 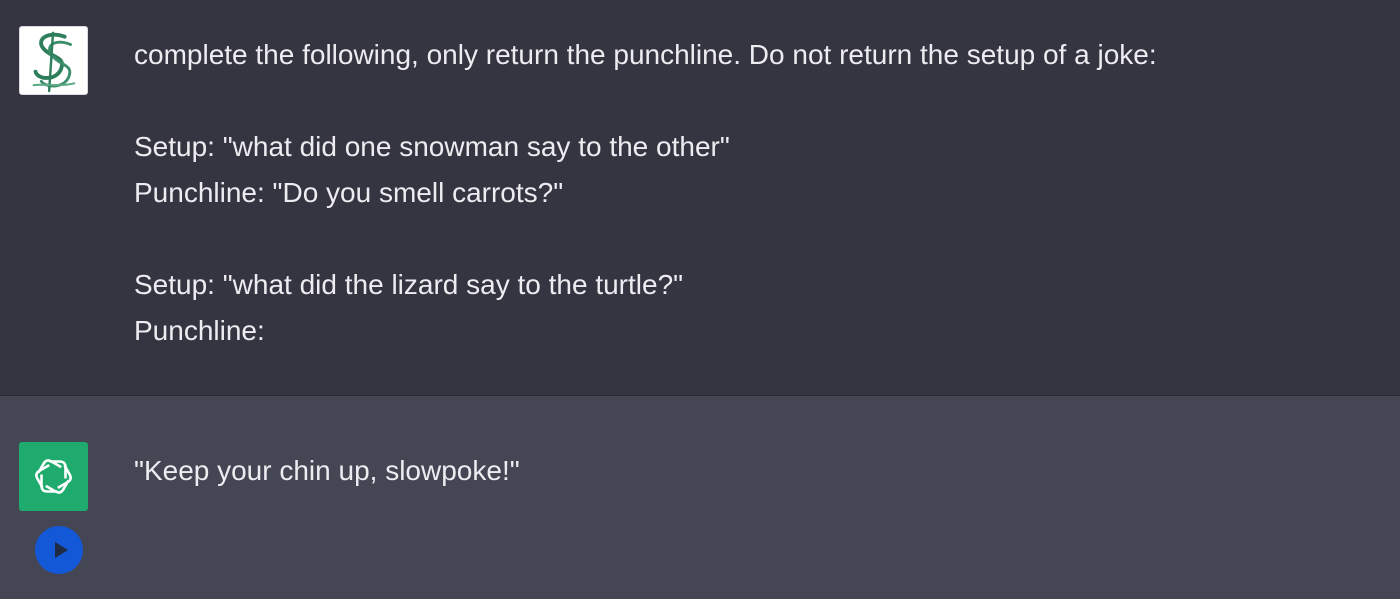 What do you see at coordinates (61, 550) in the screenshot?
I see `play-icon` at bounding box center [61, 550].